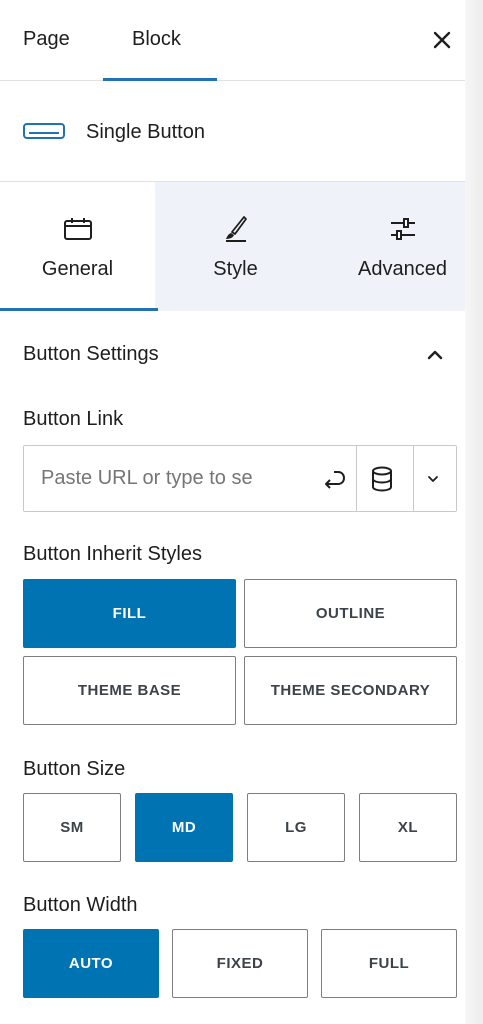 This screenshot has height=1024, width=483. Describe the element at coordinates (145, 132) in the screenshot. I see `block-title: Single Button` at that location.